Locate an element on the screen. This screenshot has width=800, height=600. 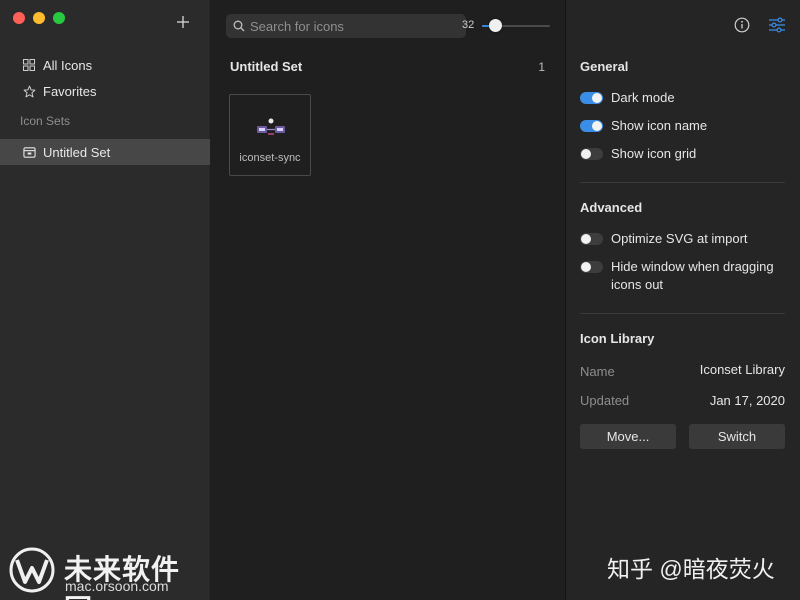
dark-mode-toggle is located at coordinates (591, 98).